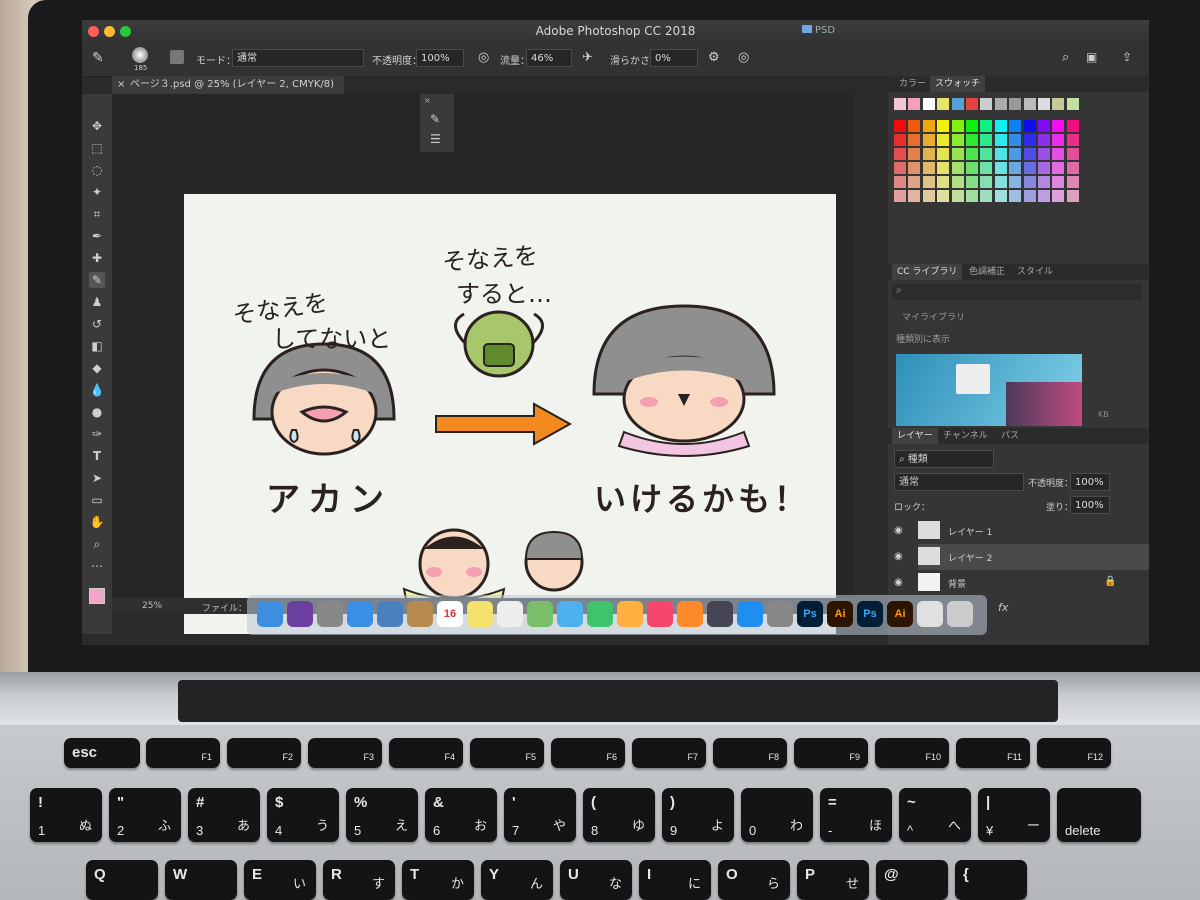  Describe the element at coordinates (720, 614) in the screenshot. I see `dock-time-machine-icon` at that location.